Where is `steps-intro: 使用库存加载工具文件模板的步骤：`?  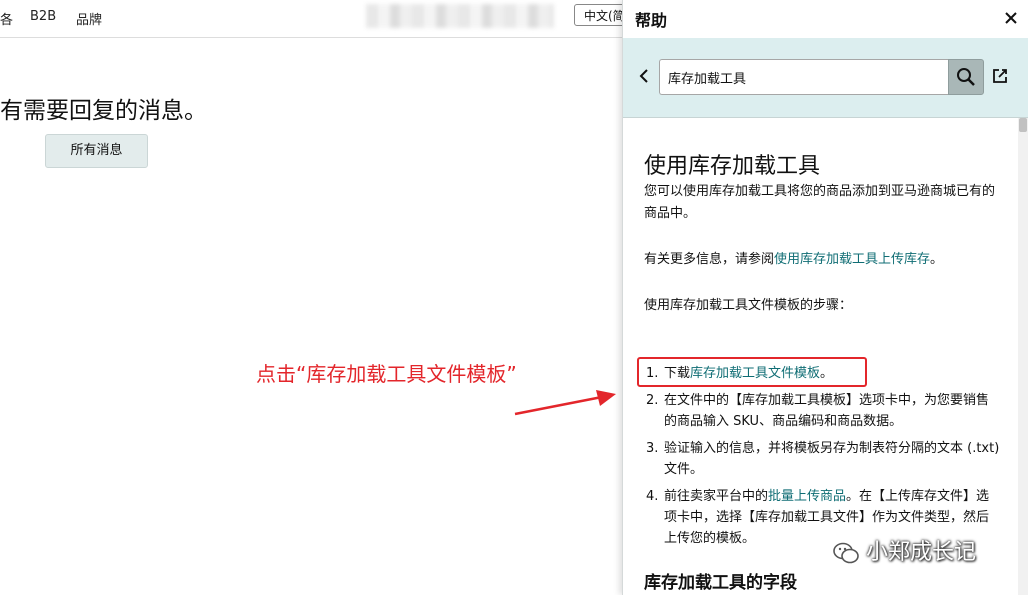
steps-intro: 使用库存加载工具文件模板的步骤： is located at coordinates (748, 305).